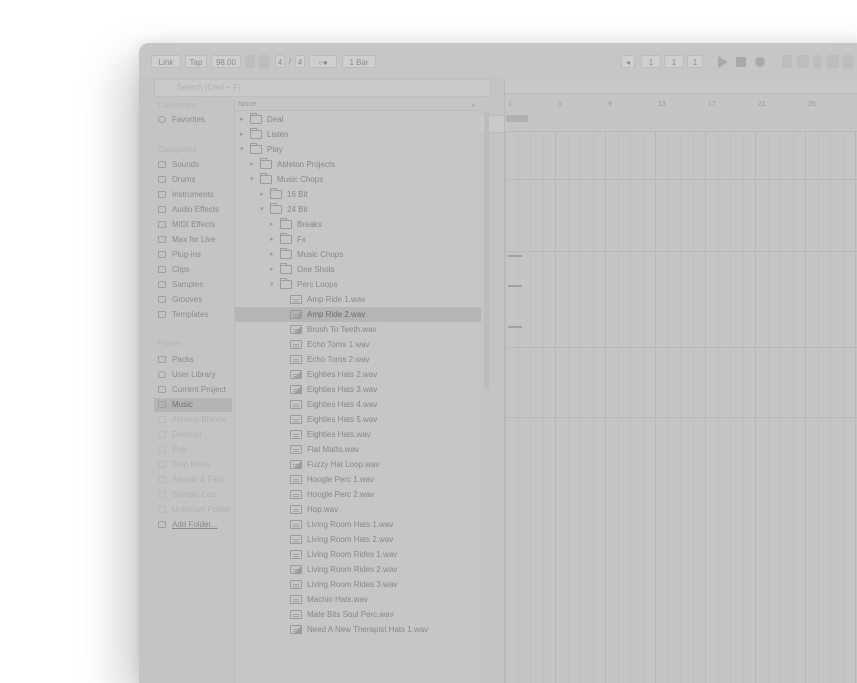 Image resolution: width=857 pixels, height=683 pixels. Describe the element at coordinates (358, 209) in the screenshot. I see `folder-row: ▾ 24 Bit` at that location.